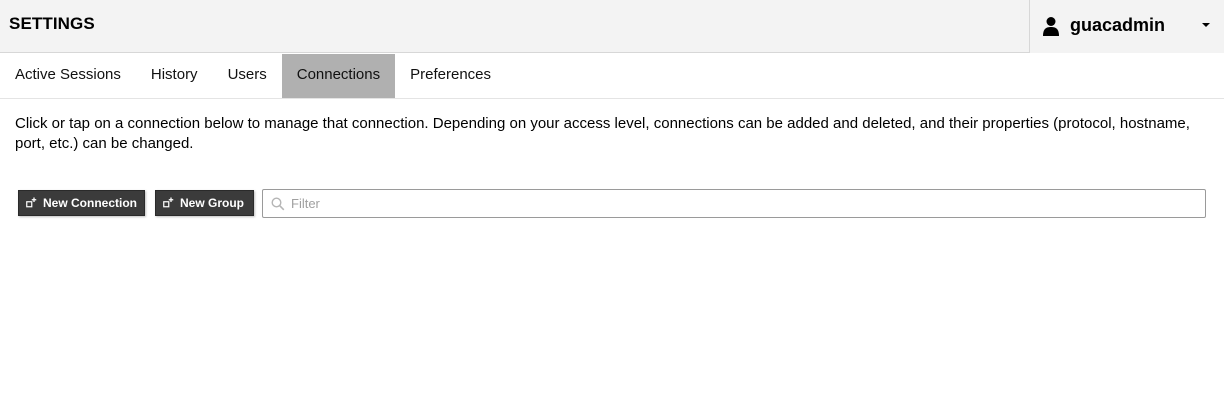 This screenshot has height=414, width=1224. I want to click on search-icon, so click(278, 204).